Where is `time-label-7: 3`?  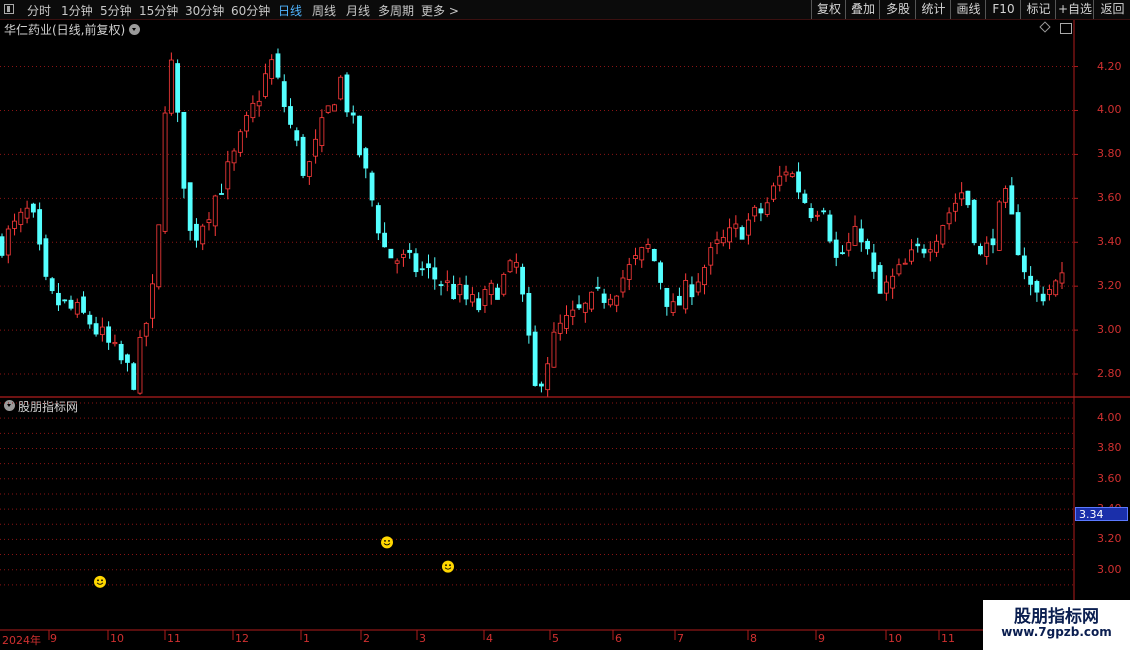
time-label-7: 3 is located at coordinates (422, 638).